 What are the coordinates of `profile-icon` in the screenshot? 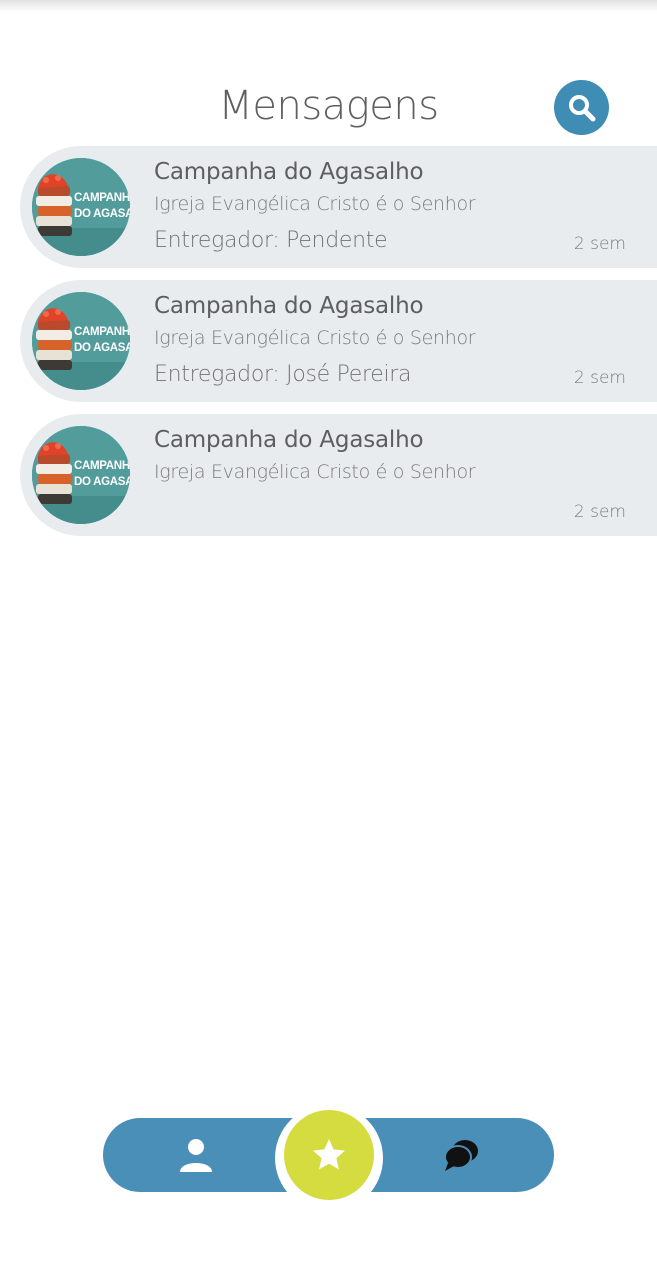 It's located at (196, 1155).